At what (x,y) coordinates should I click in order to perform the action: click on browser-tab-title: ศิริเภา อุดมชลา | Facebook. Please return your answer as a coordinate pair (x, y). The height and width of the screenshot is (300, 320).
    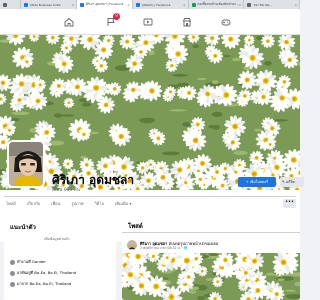
    Looking at the image, I should click on (105, 4).